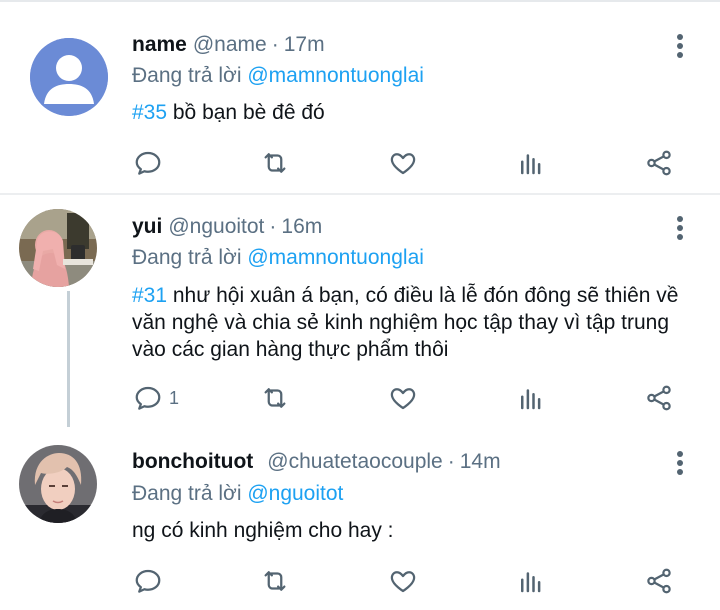 This screenshot has height=610, width=720. I want to click on reply-mention: @nguoitot, so click(295, 493).